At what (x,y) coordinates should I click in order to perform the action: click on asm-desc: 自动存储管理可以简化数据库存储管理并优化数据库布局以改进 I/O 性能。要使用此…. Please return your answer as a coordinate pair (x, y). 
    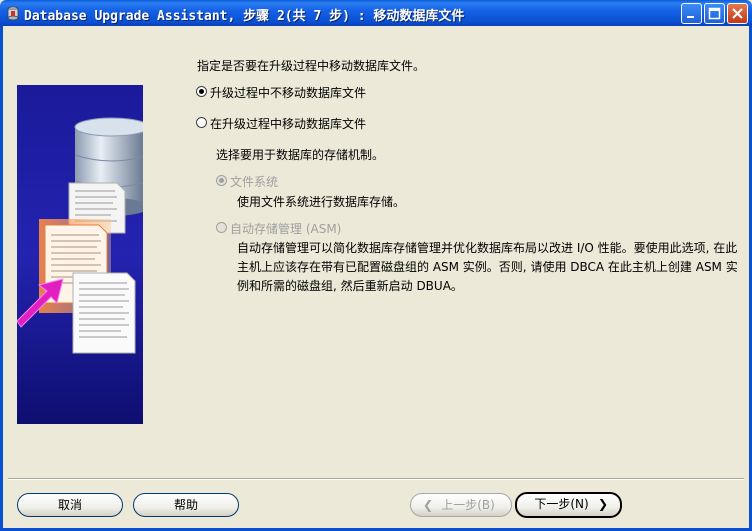
    Looking at the image, I should click on (487, 267).